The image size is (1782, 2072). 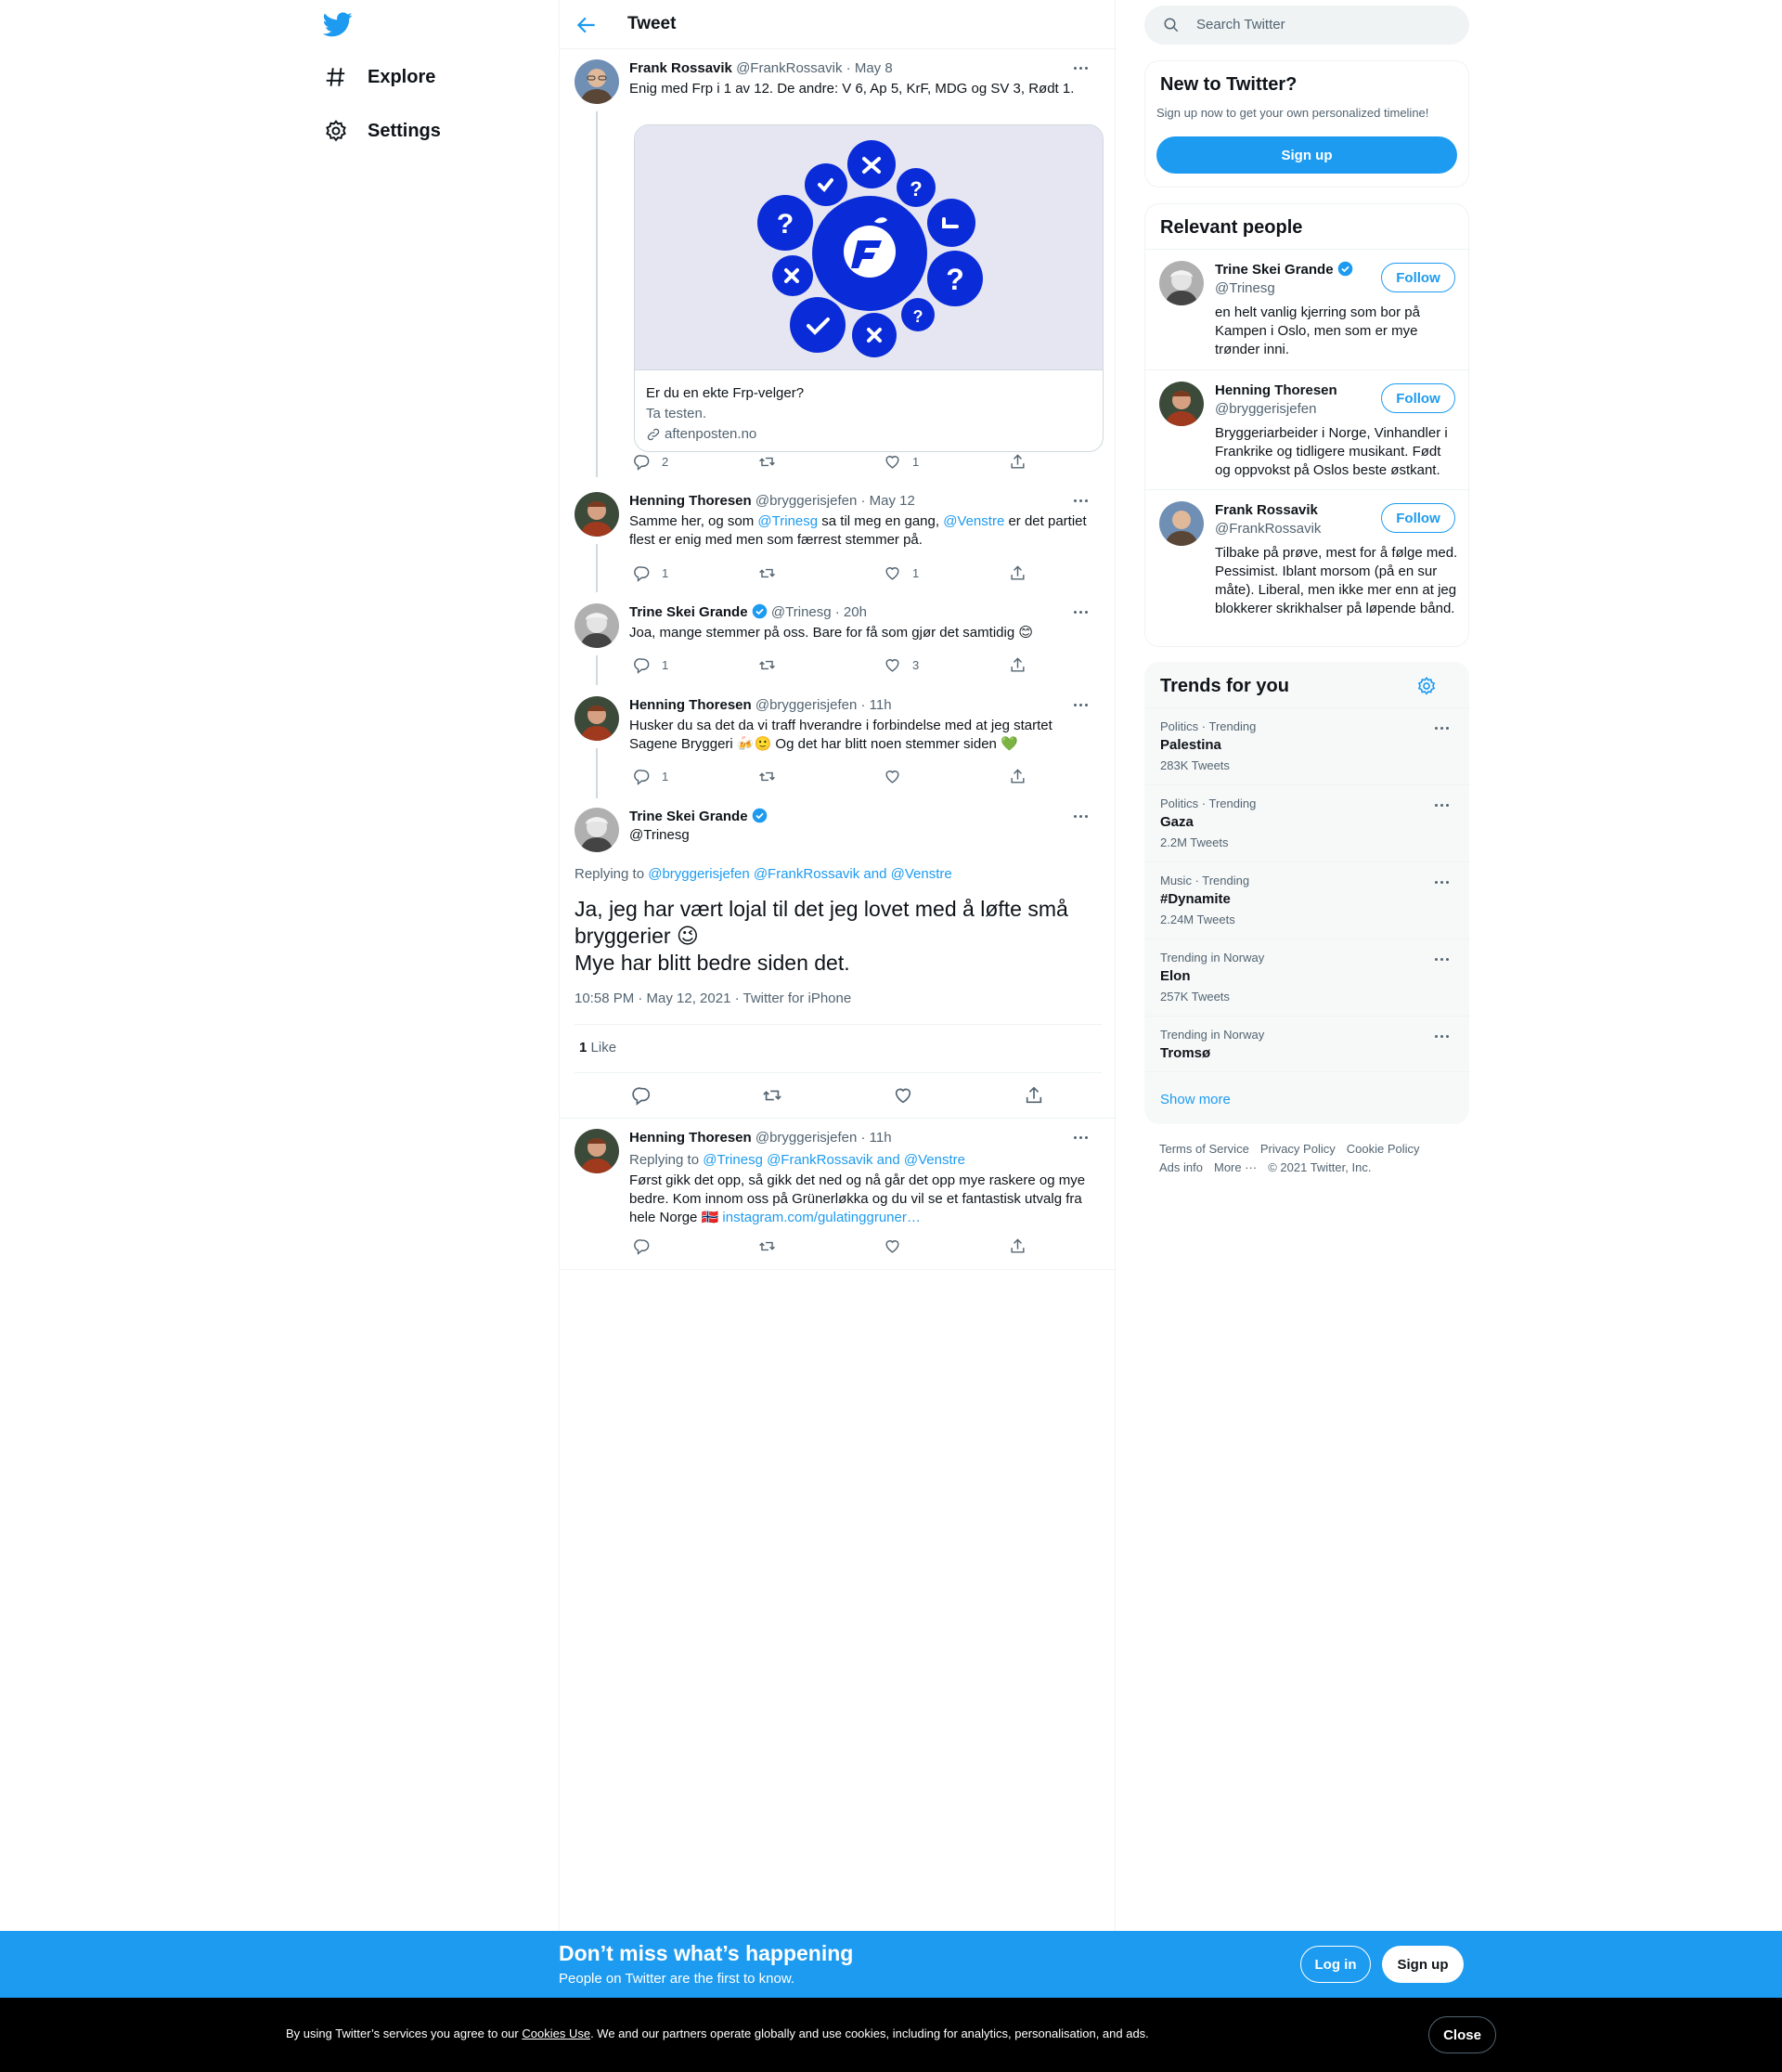 I want to click on mention-link: @Trinesg, so click(x=787, y=521).